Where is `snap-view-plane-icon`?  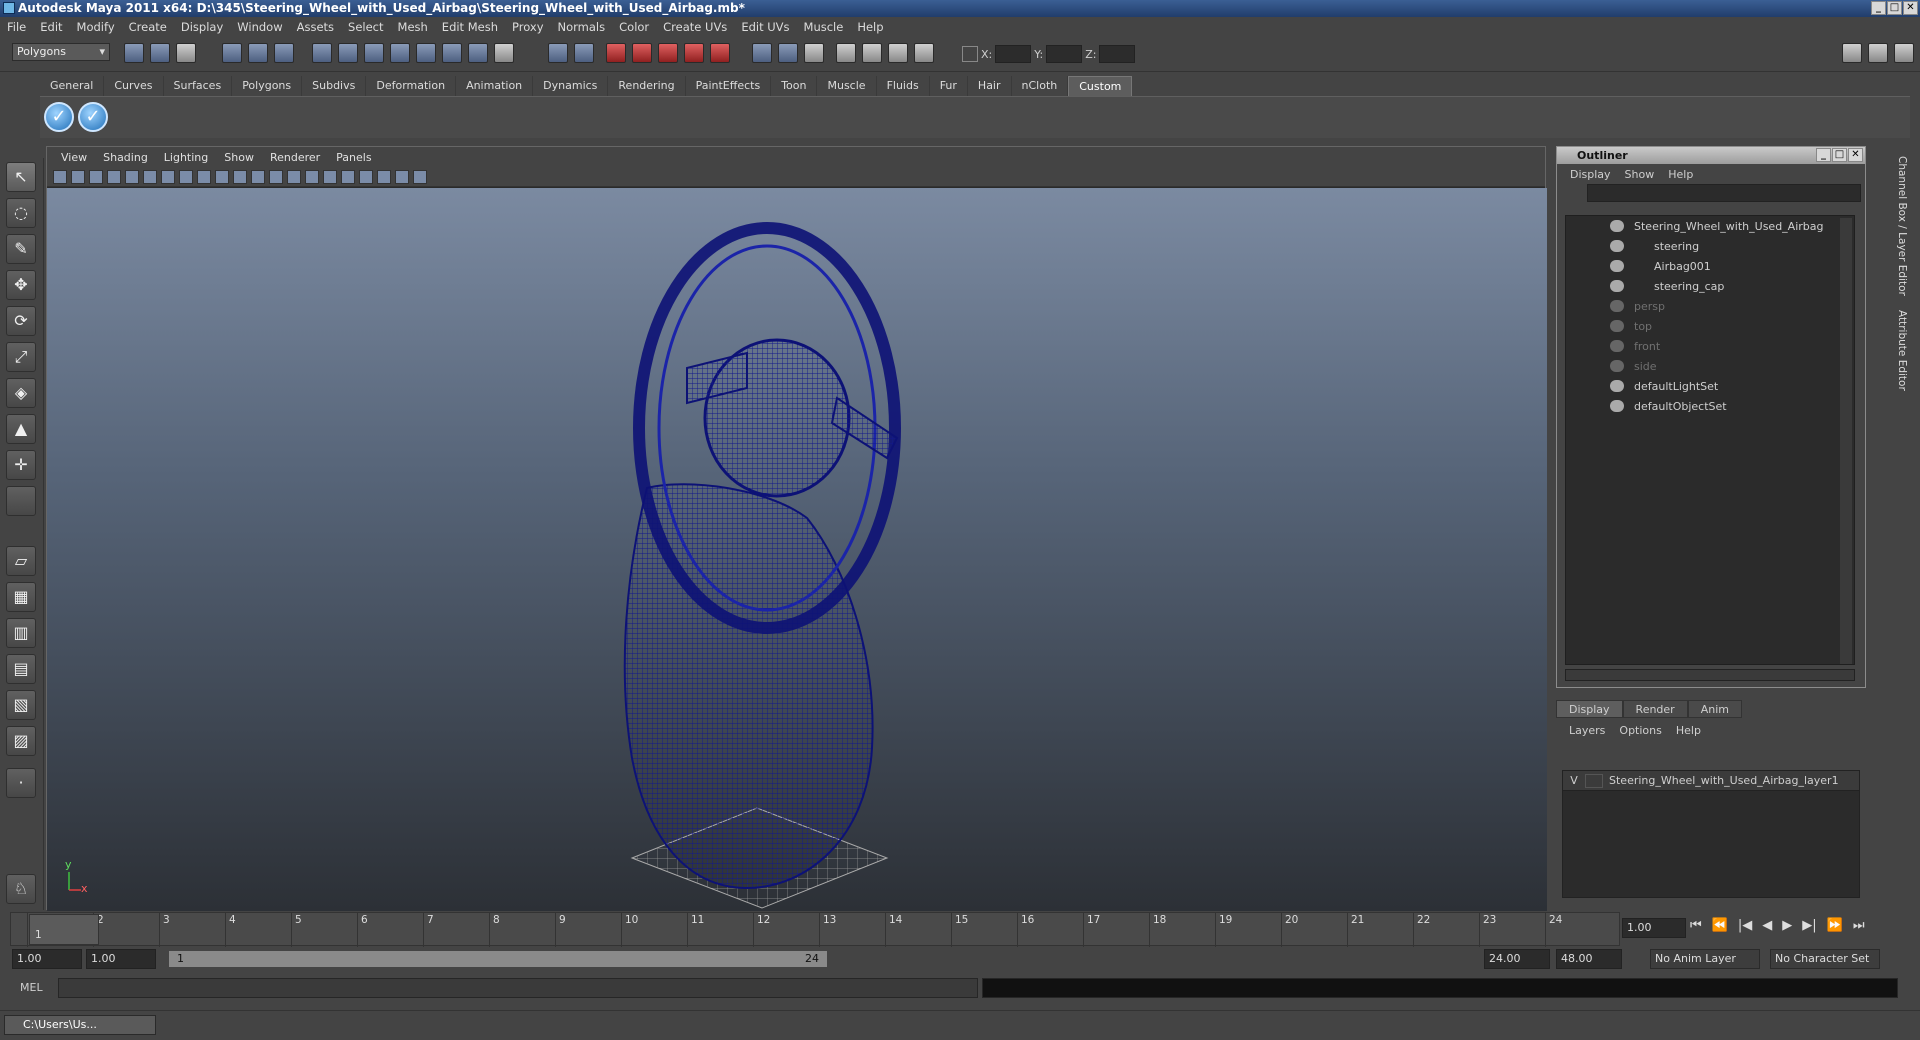
snap-view-plane-icon is located at coordinates (426, 53).